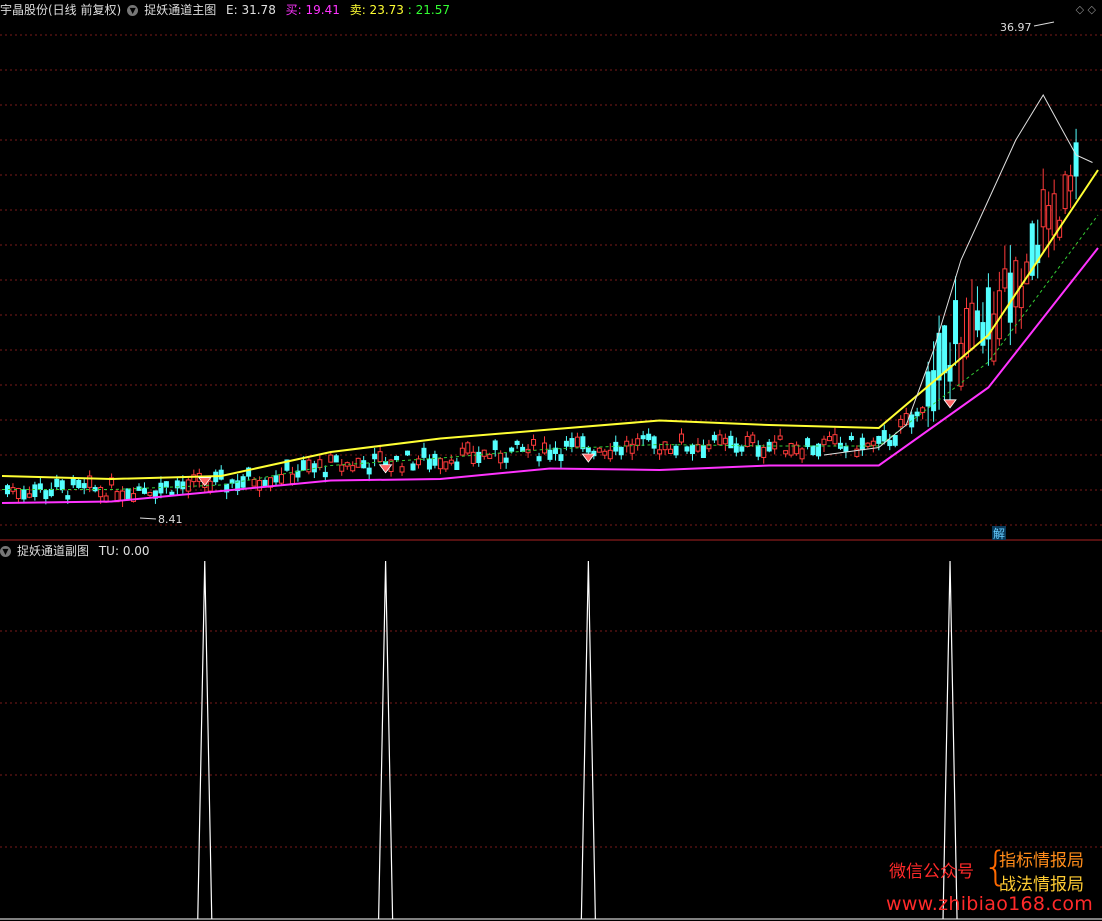  Describe the element at coordinates (1041, 861) in the screenshot. I see `watermark-right-1: 指标情报局` at that location.